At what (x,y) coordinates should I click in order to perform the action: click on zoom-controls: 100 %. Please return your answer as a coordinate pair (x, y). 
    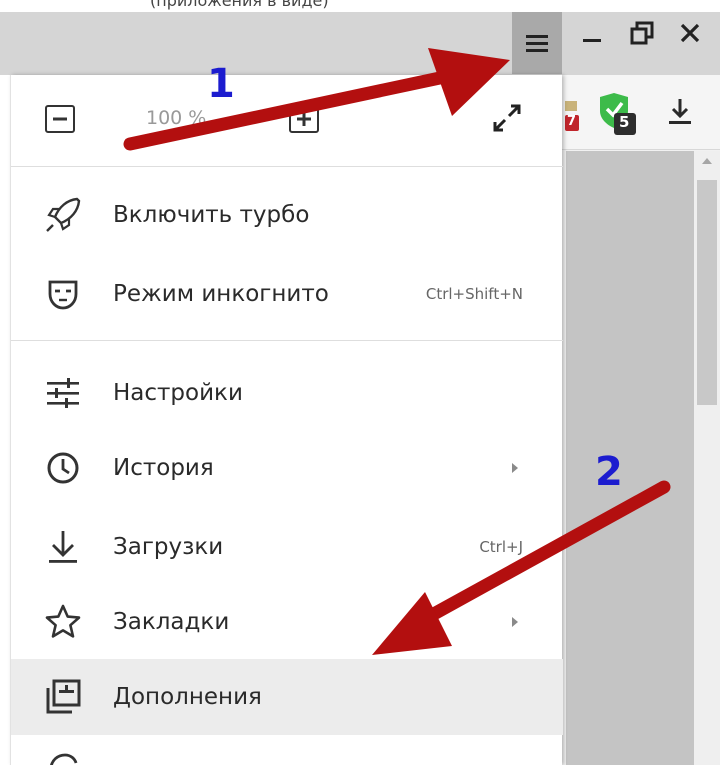
    Looking at the image, I should click on (287, 121).